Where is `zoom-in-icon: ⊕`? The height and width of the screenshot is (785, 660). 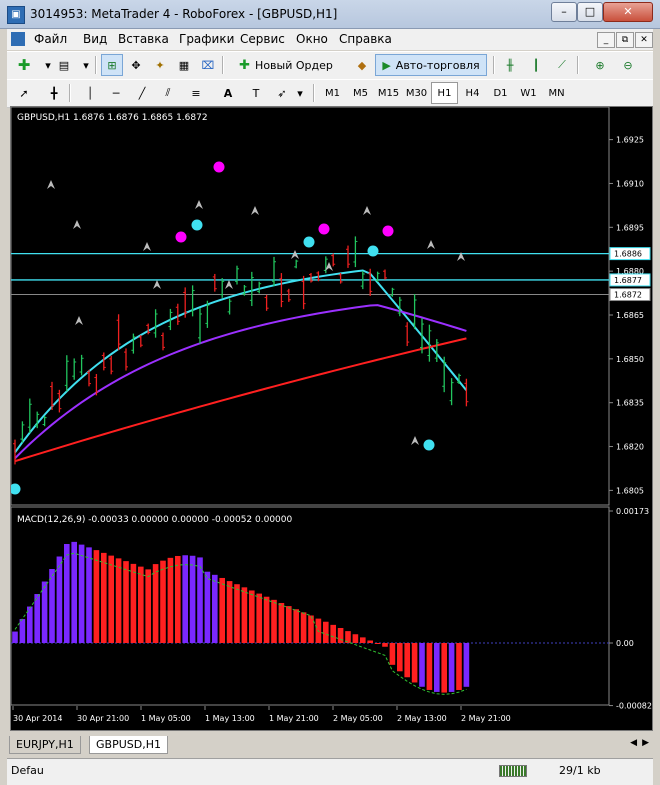
zoom-in-icon: ⊕ is located at coordinates (600, 65).